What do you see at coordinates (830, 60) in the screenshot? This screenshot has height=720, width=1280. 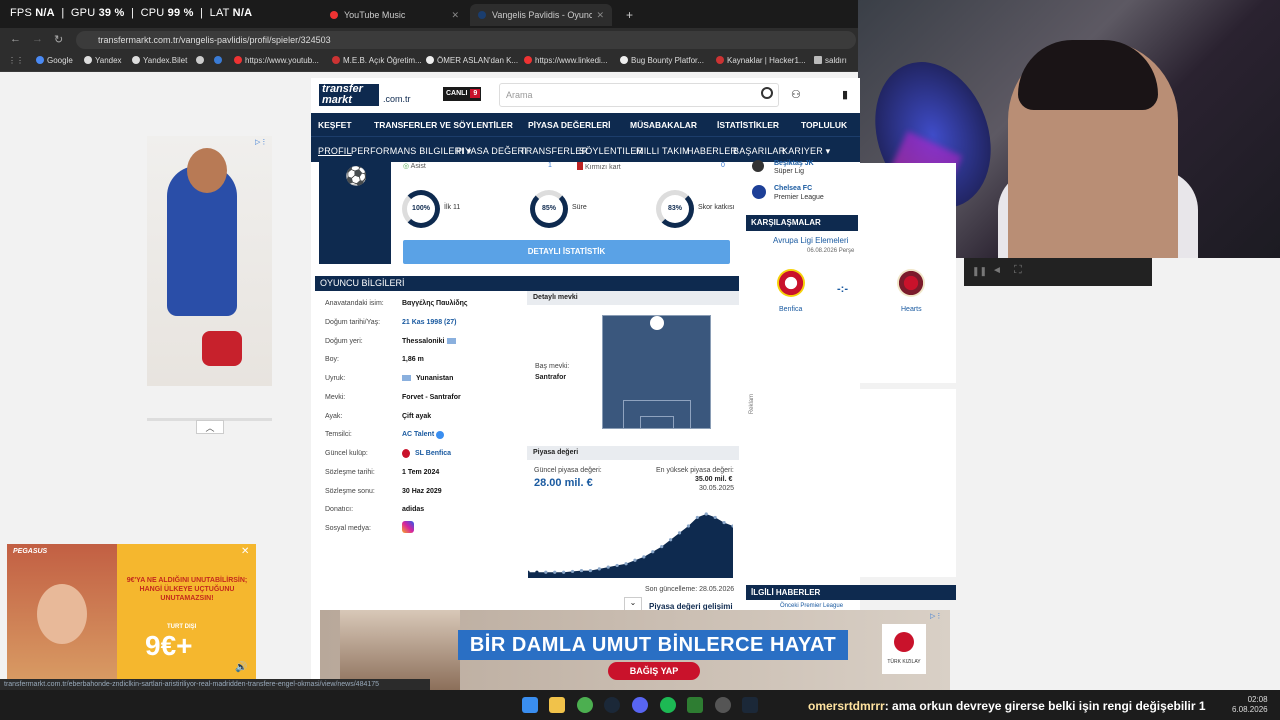 I see `bookmark-folder: saldırı` at bounding box center [830, 60].